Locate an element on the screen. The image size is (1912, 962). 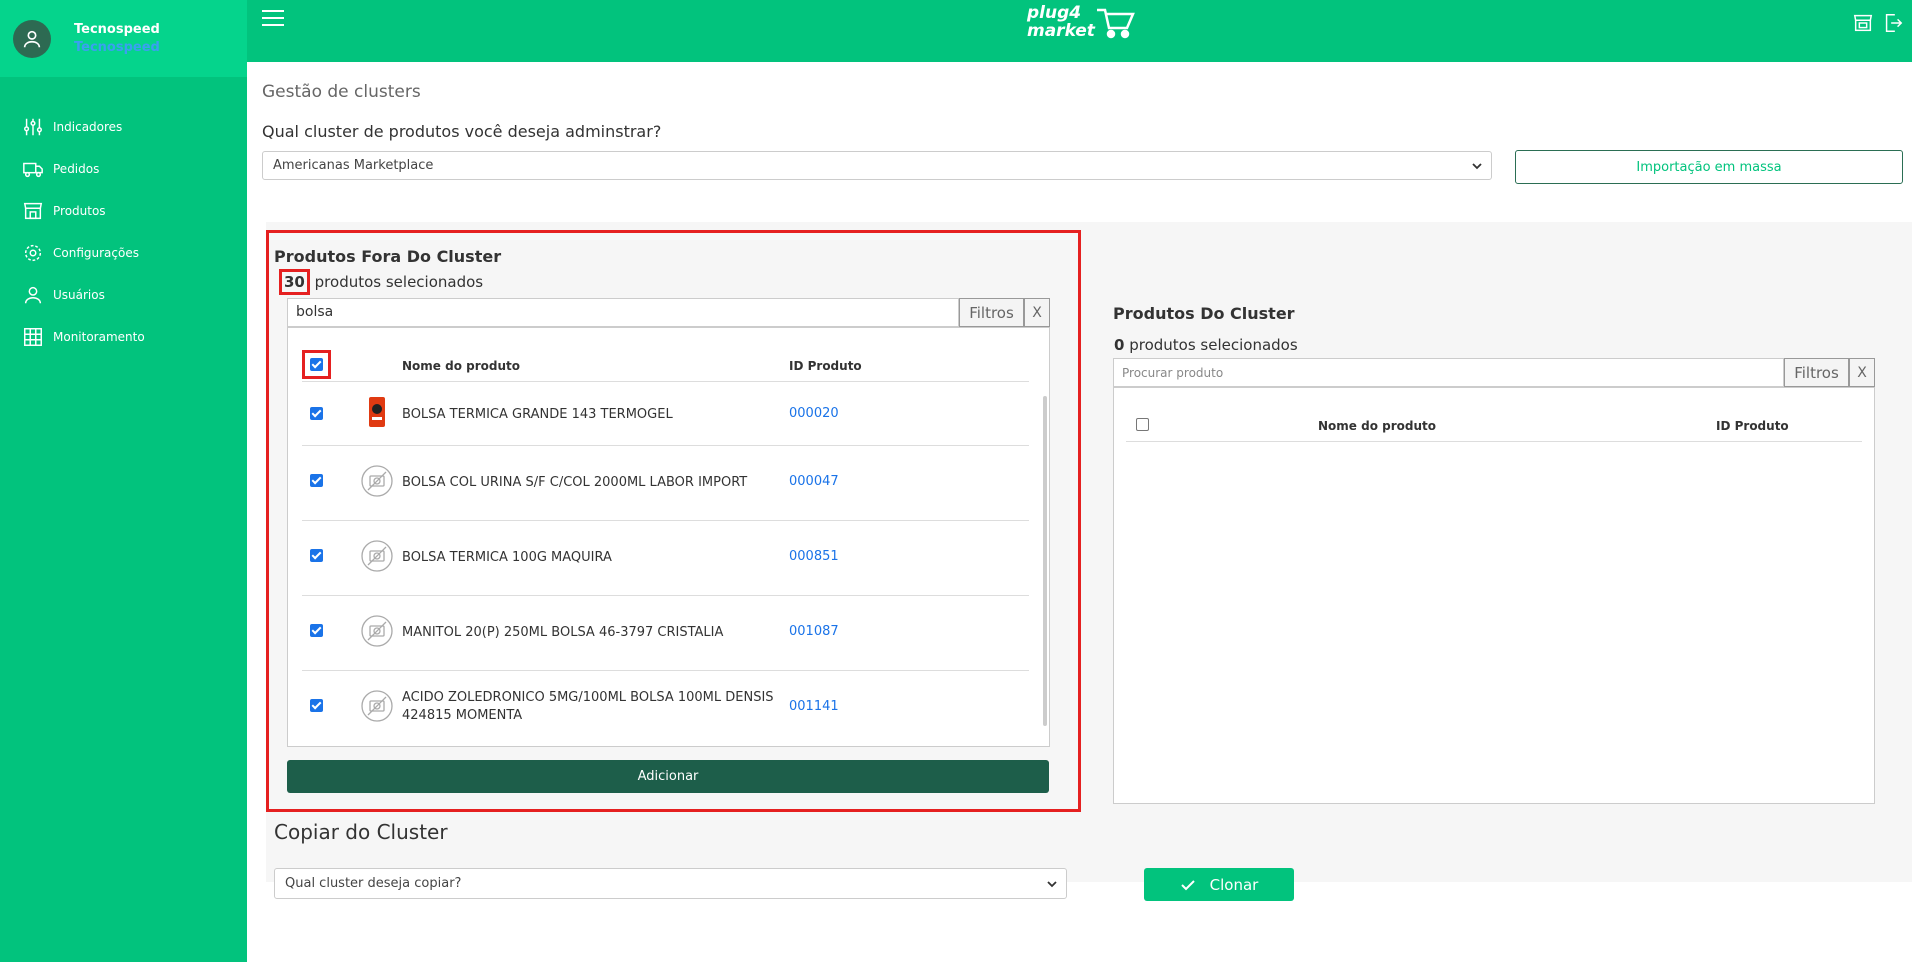
product-id-link: 001087 is located at coordinates (814, 631).